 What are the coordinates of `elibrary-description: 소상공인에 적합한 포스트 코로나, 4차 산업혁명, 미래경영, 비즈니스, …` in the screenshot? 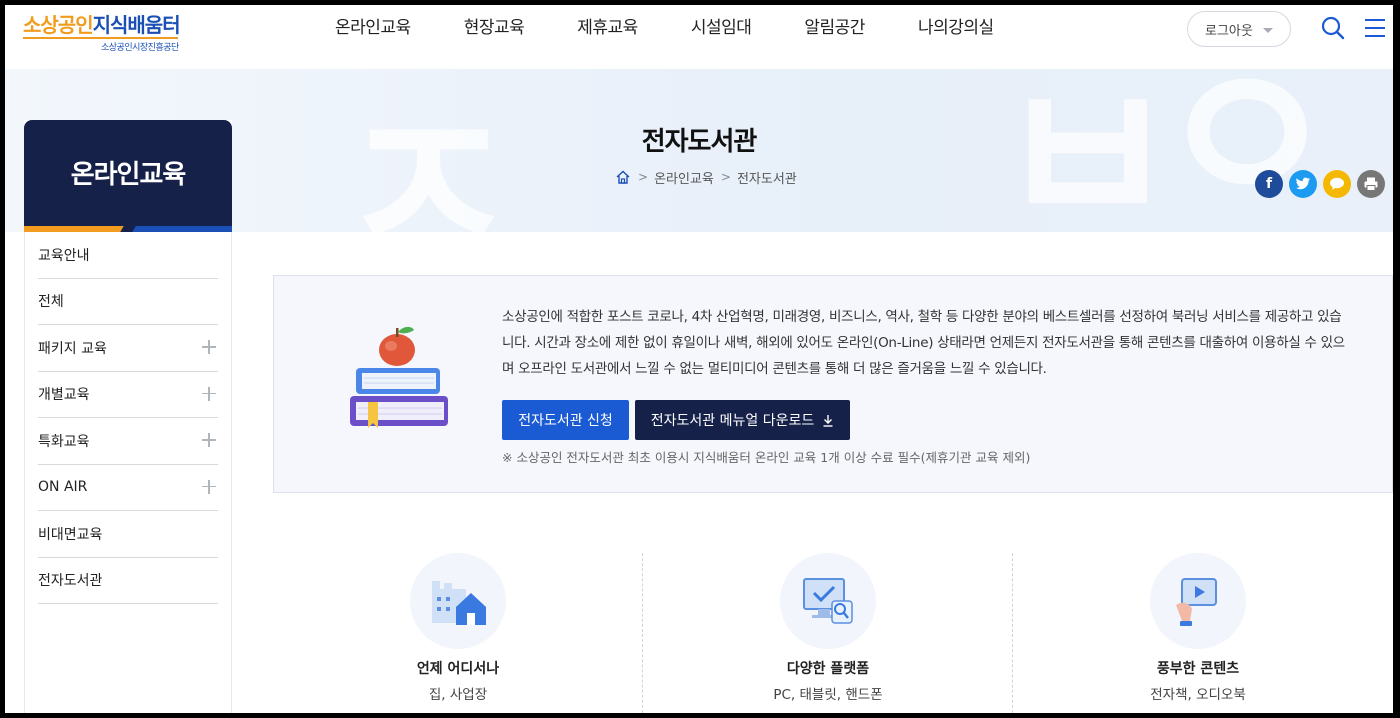 It's located at (923, 343).